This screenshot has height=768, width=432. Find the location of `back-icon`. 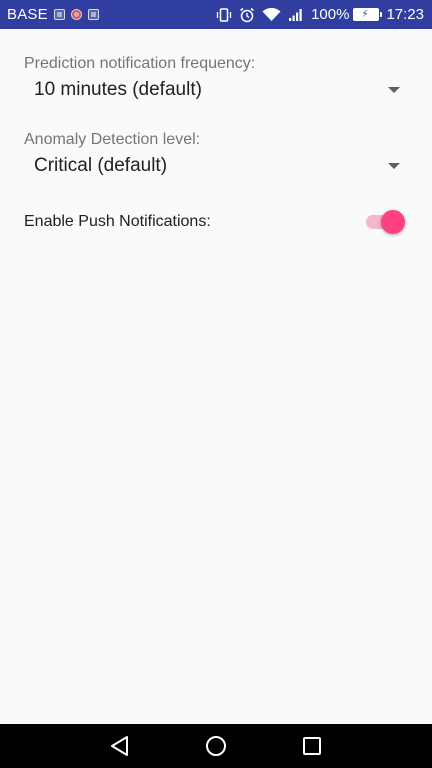

back-icon is located at coordinates (120, 746).